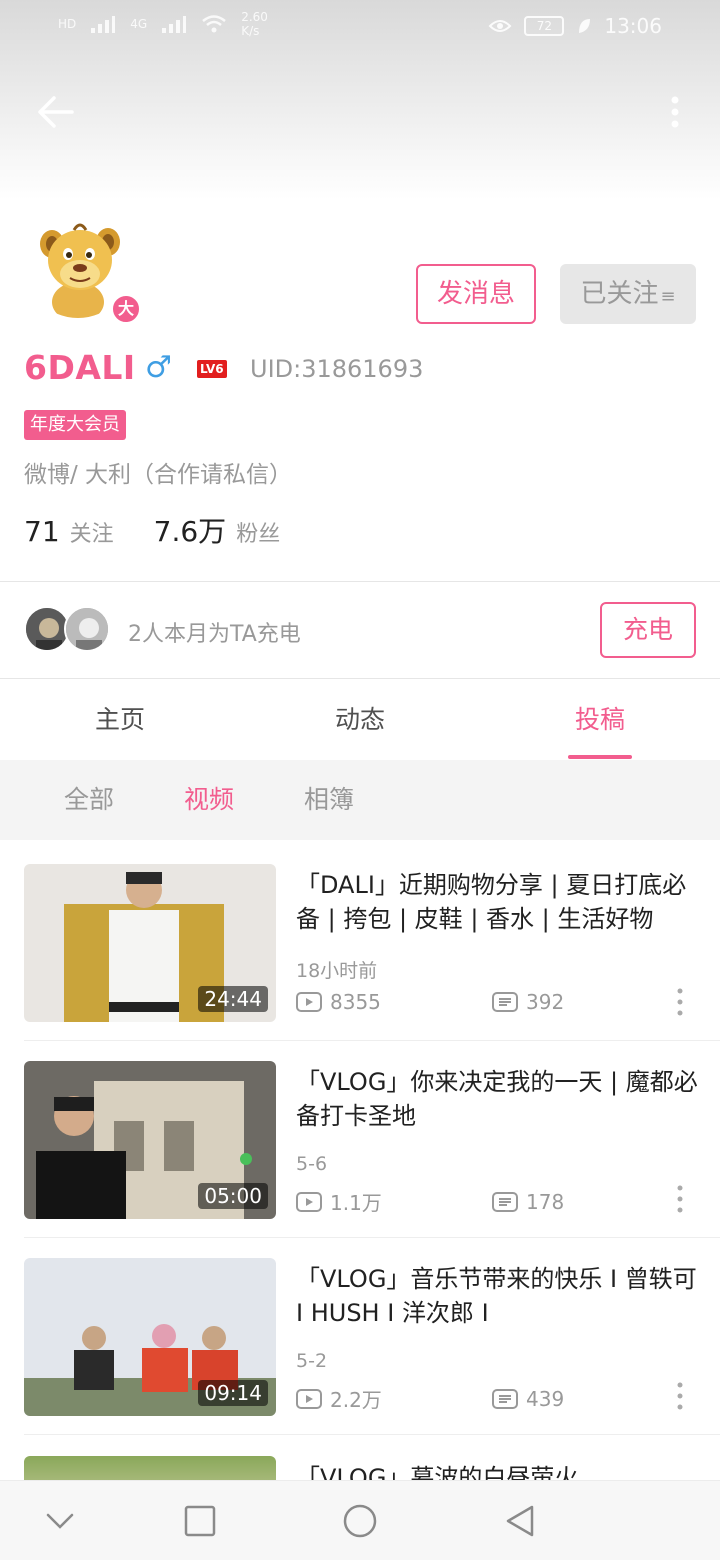  I want to click on subtab-all: 全部, so click(89, 800).